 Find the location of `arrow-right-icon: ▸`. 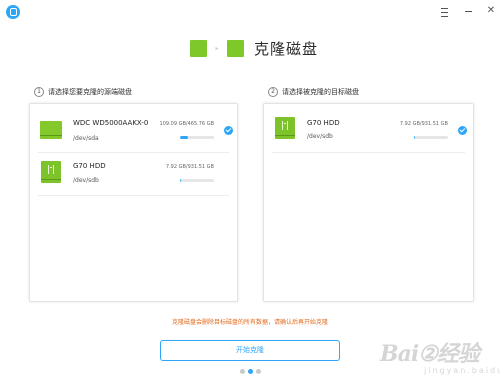

arrow-right-icon: ▸ is located at coordinates (217, 48).